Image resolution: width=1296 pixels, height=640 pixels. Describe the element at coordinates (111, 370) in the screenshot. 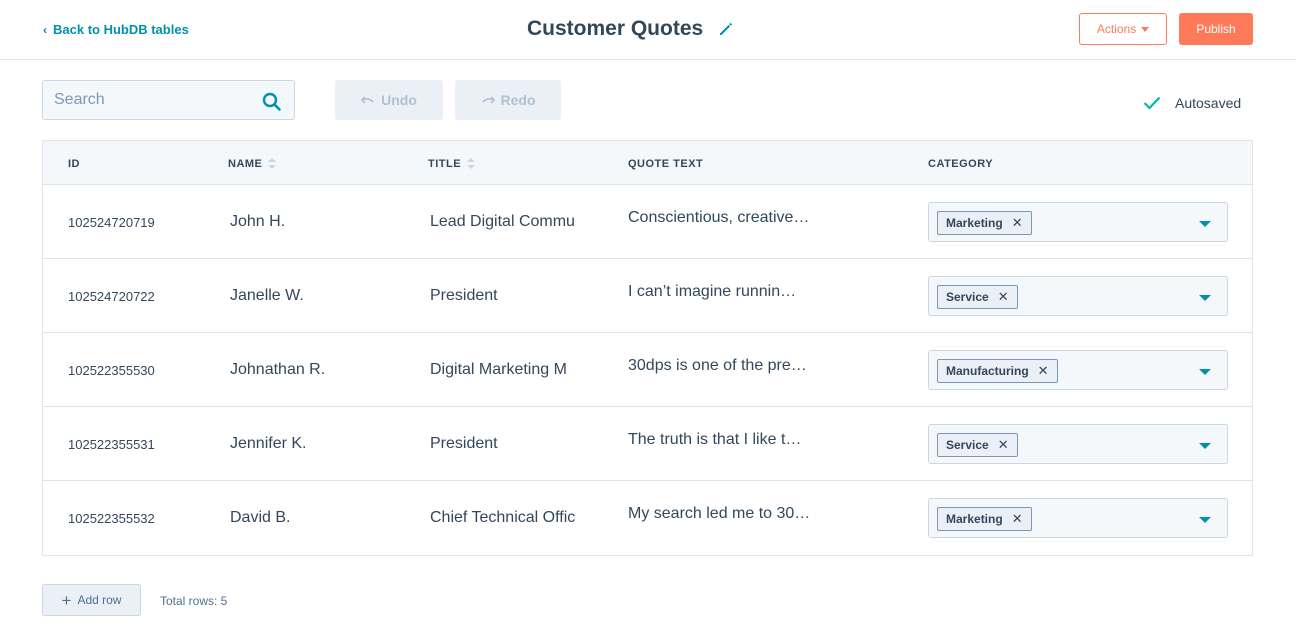

I see `cell-id: 102522355530` at that location.